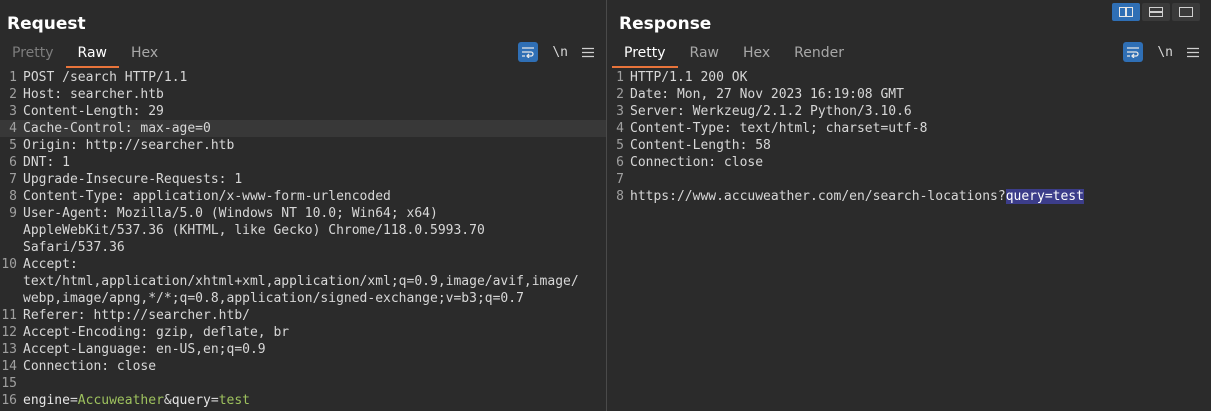 The width and height of the screenshot is (1211, 411). Describe the element at coordinates (136, 315) in the screenshot. I see `line-text: Referer: http://searcher.htb/` at that location.